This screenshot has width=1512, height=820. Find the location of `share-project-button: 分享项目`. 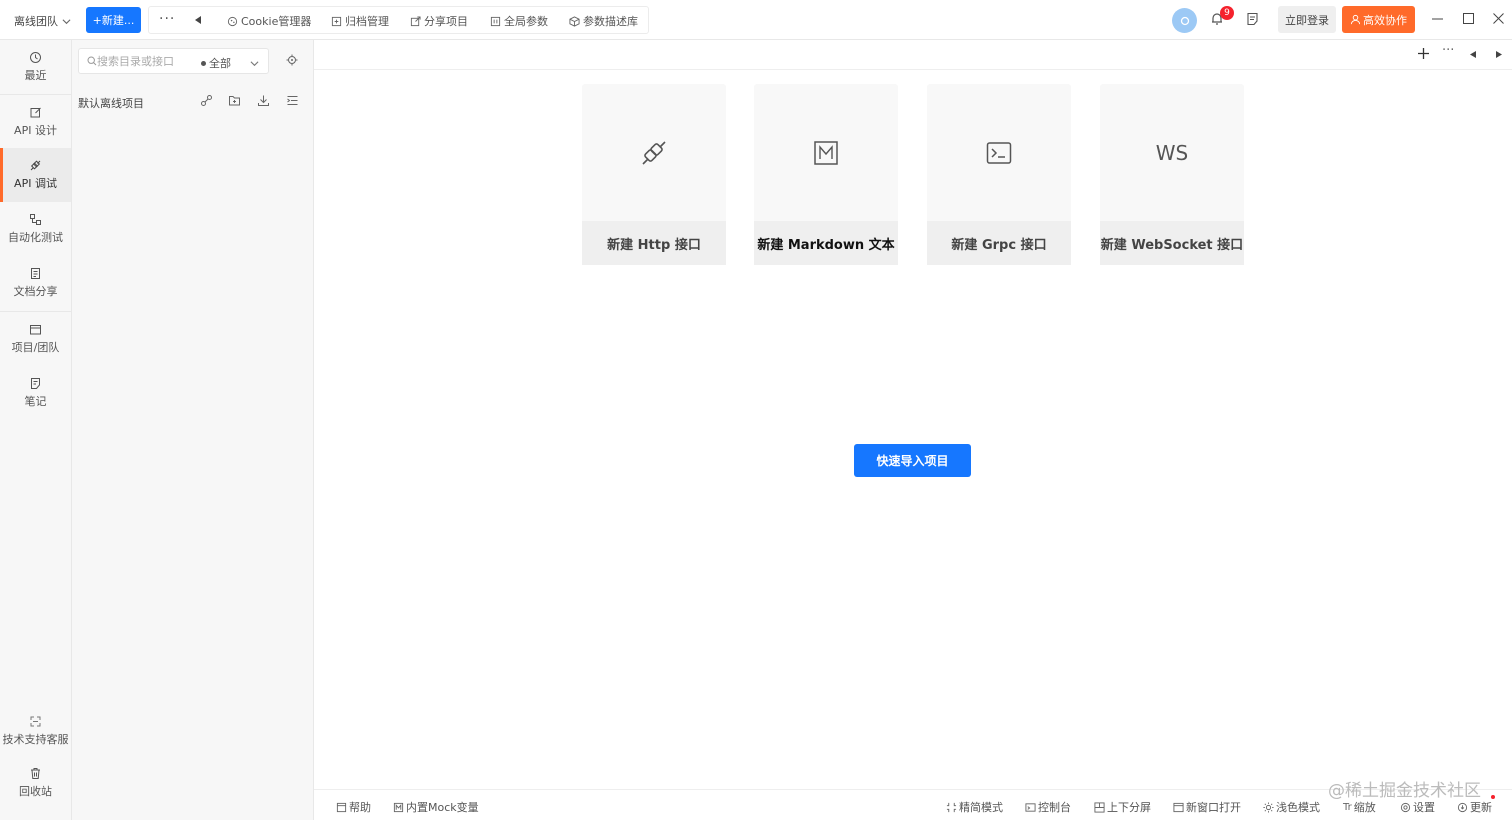

share-project-button: 分享项目 is located at coordinates (439, 21).